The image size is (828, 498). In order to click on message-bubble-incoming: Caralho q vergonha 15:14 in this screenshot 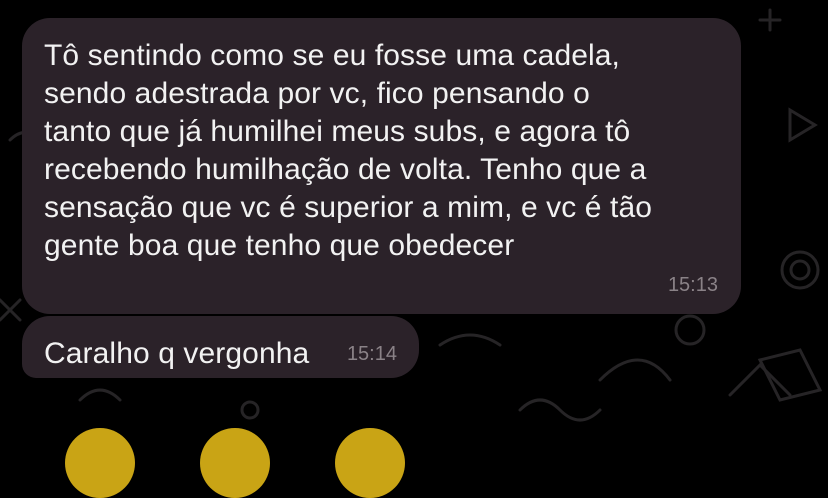, I will do `click(220, 347)`.